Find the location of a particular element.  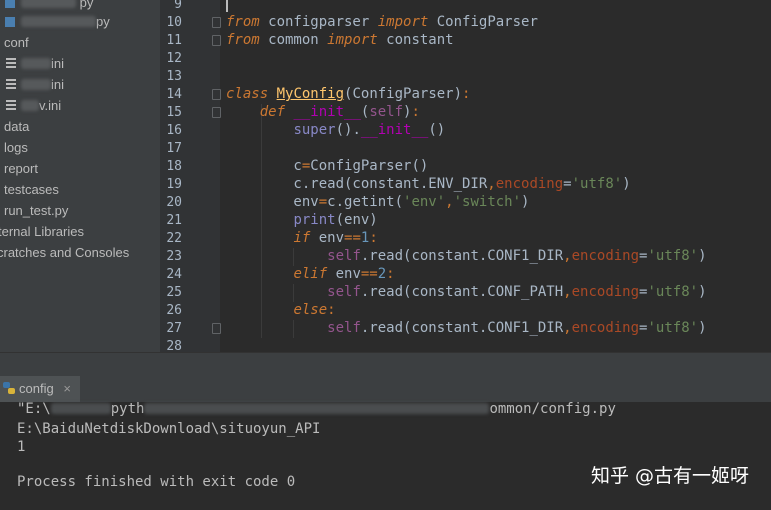

console-output-line: 1 is located at coordinates (21, 447).